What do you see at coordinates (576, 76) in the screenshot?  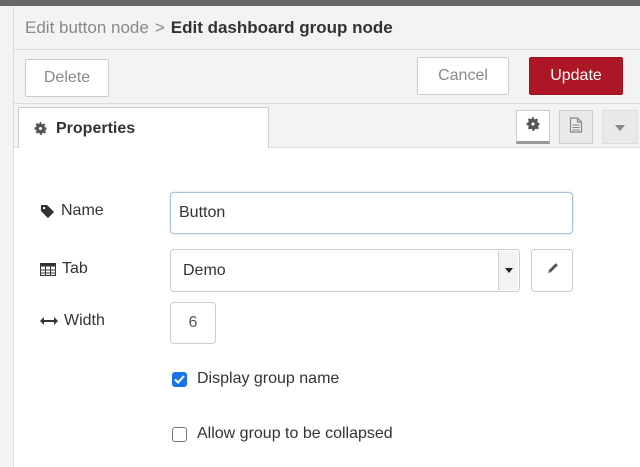 I see `update-button: Update` at bounding box center [576, 76].